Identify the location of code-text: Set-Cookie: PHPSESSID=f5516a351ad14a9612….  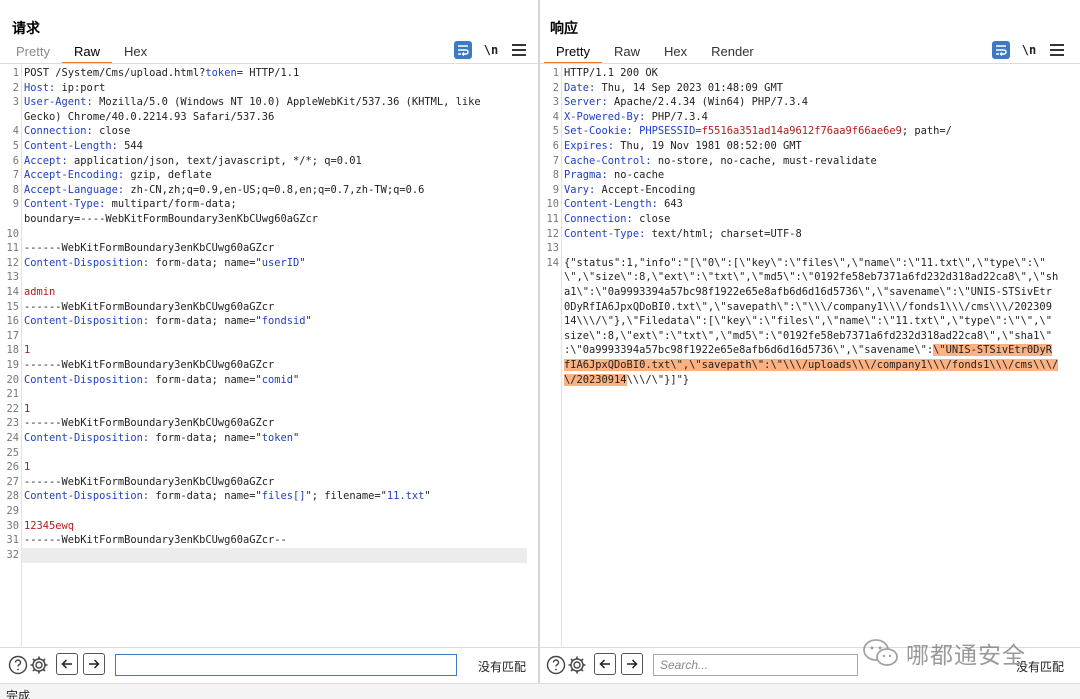
(758, 131).